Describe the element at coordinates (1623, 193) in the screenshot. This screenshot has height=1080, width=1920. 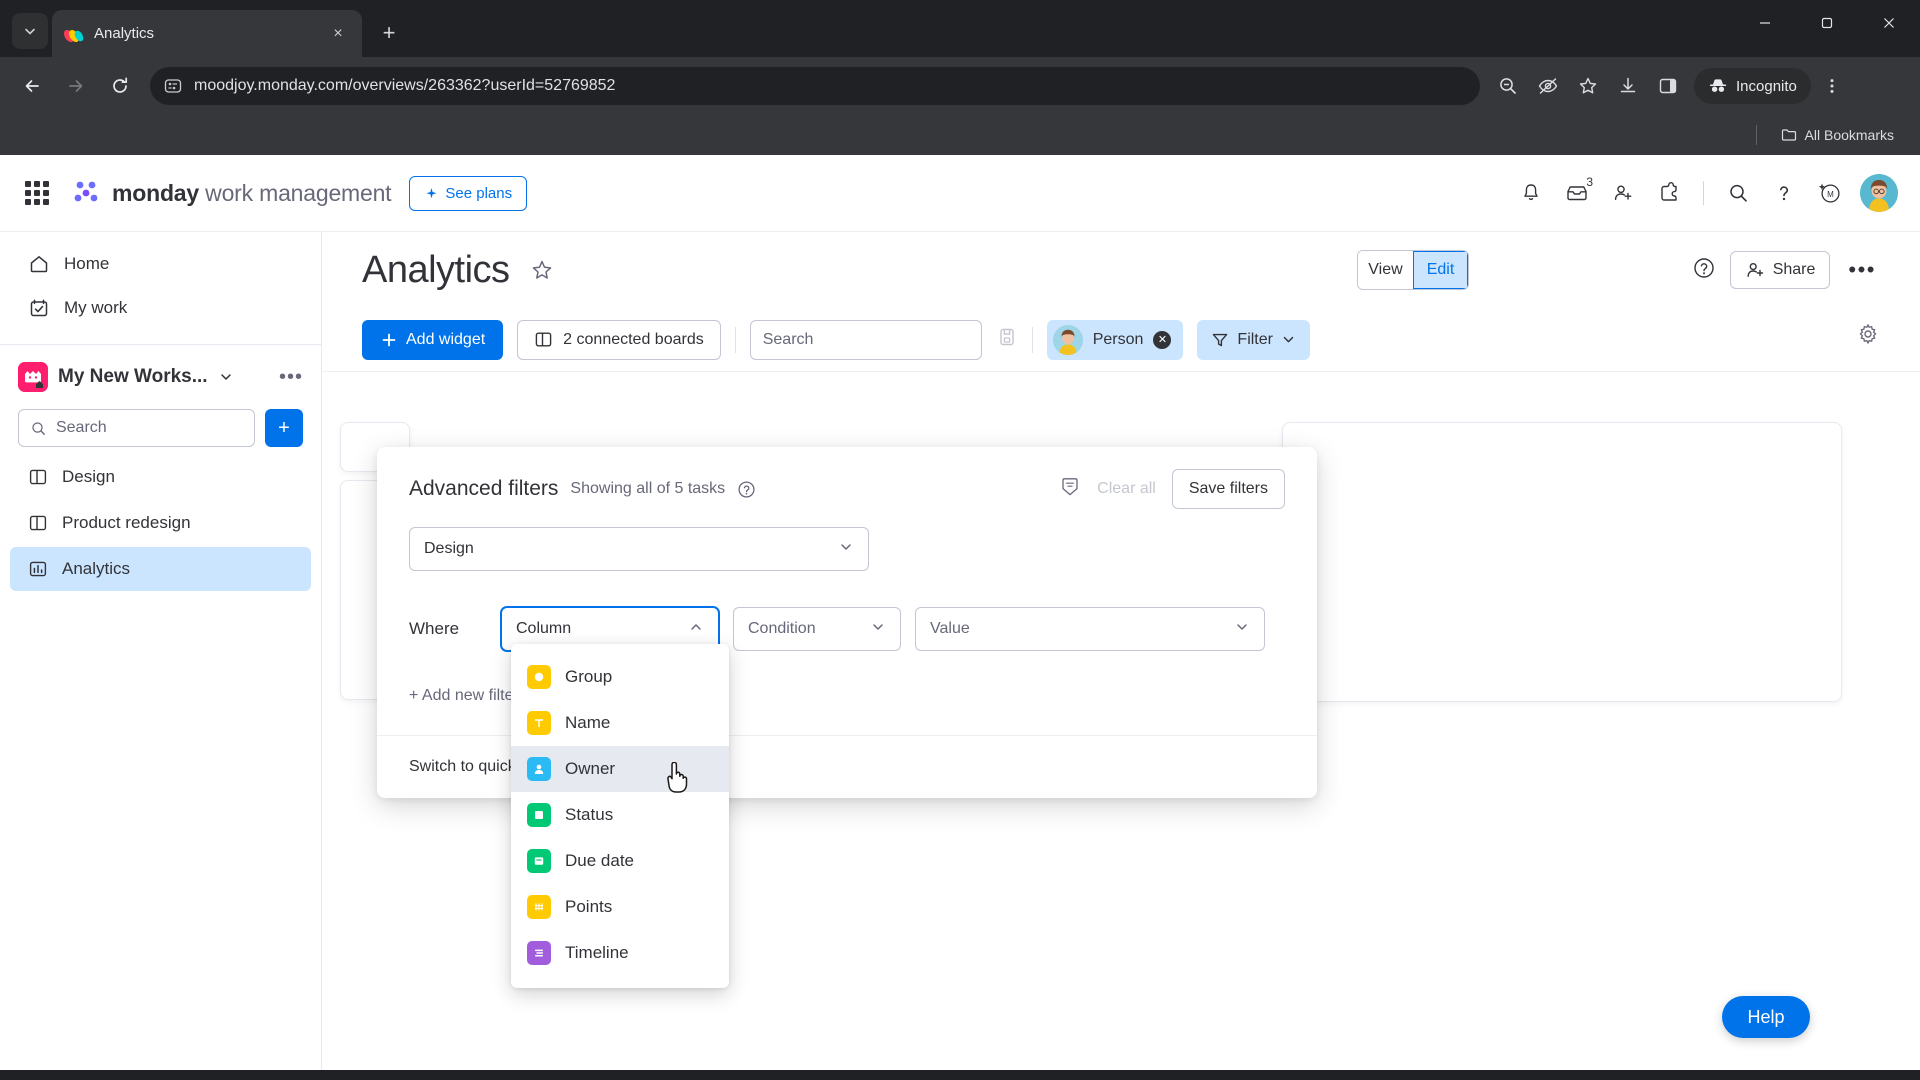
I see `invite-member-icon` at that location.